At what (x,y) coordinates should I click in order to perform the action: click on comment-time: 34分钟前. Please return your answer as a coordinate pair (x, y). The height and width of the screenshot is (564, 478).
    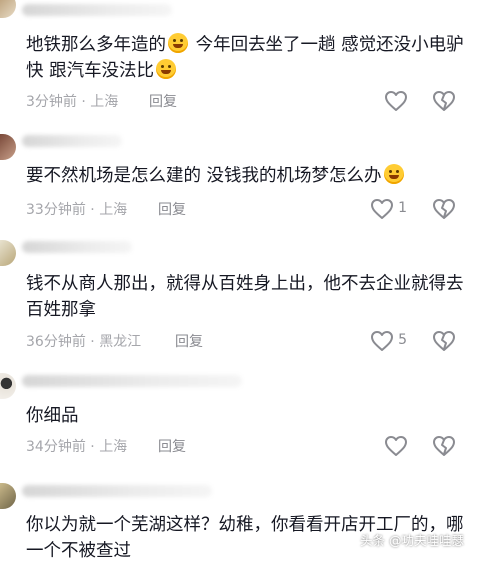
    Looking at the image, I should click on (56, 447).